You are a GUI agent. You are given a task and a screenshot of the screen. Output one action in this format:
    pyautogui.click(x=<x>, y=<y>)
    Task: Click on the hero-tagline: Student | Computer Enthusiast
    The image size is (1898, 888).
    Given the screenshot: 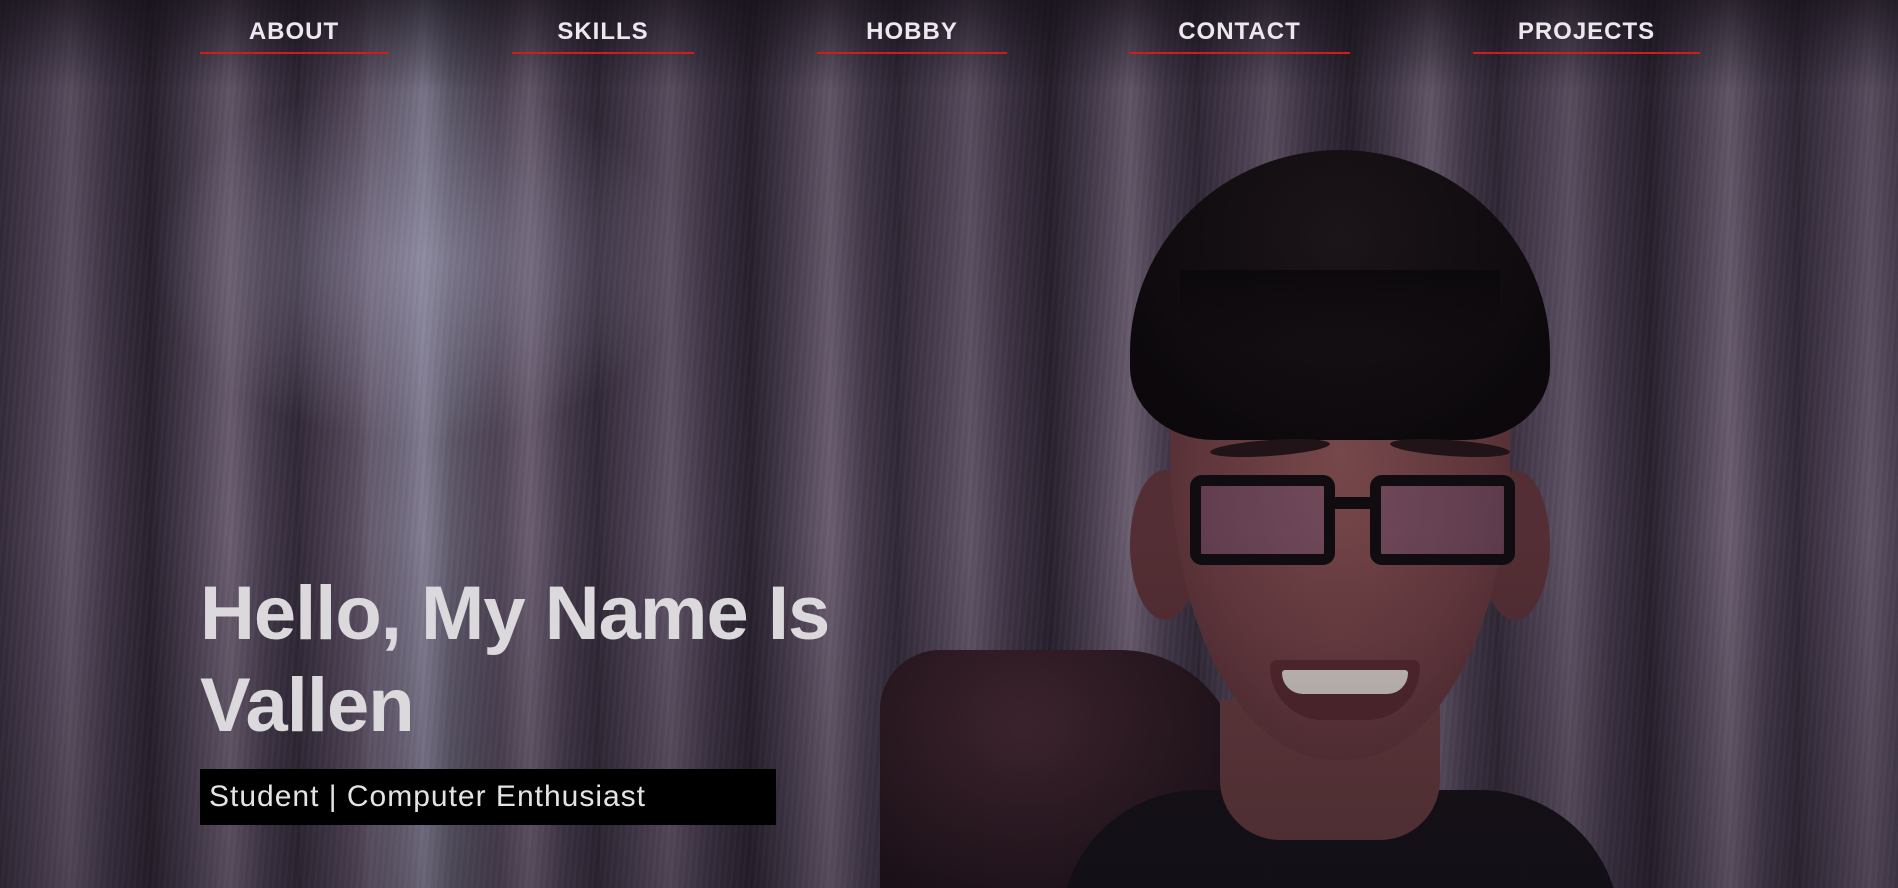 What is the action you would take?
    pyautogui.click(x=428, y=796)
    